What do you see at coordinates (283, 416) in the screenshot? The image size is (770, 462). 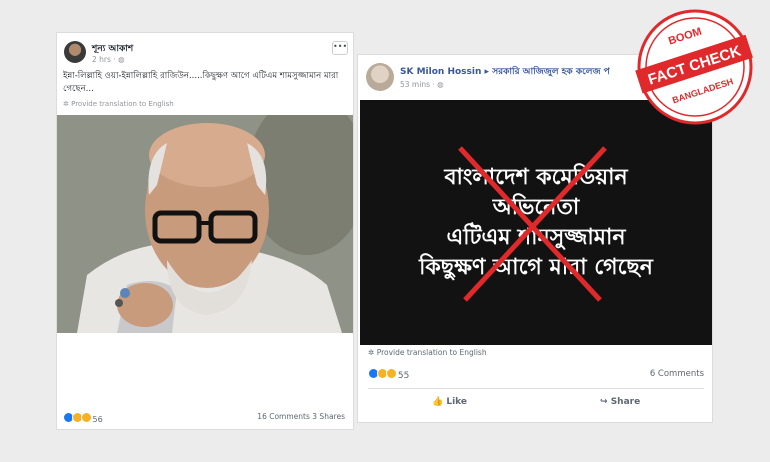 I see `comments-count: 16 Comments` at bounding box center [283, 416].